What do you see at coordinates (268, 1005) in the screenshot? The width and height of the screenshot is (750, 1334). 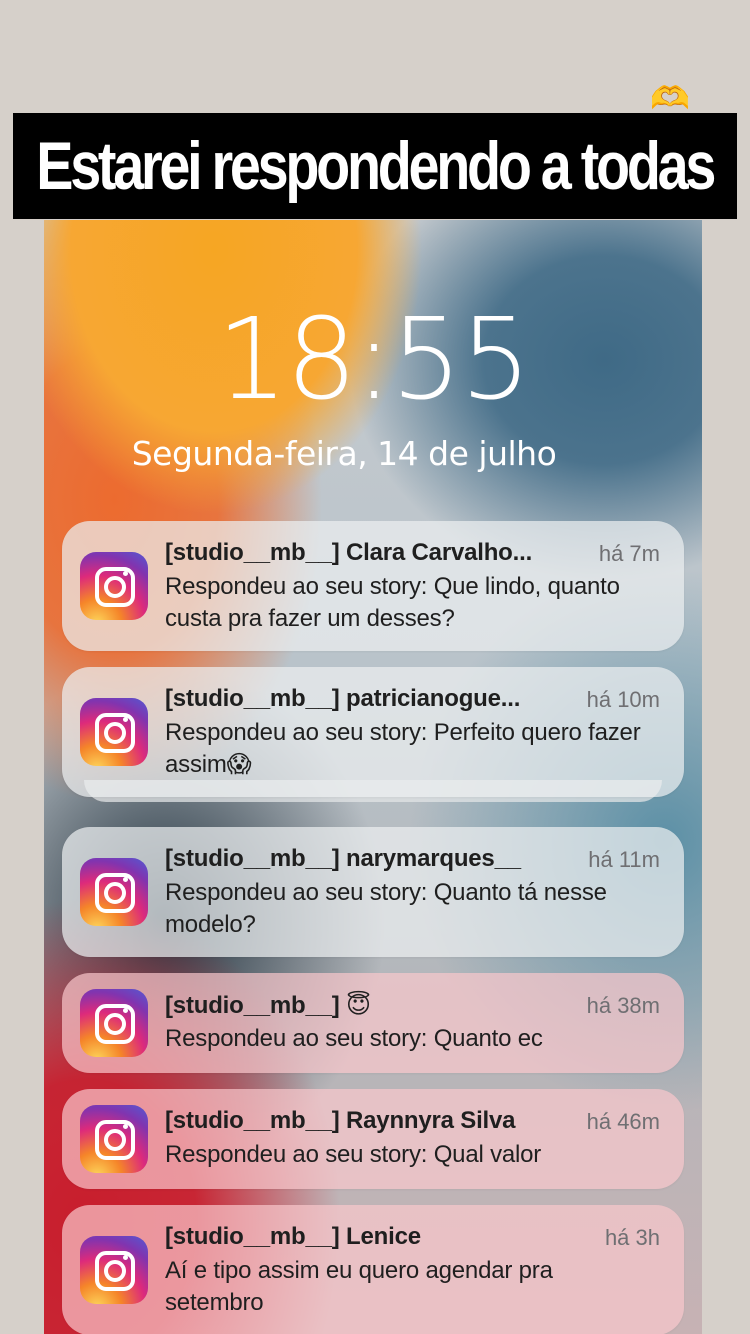 I see `notification-title: [studio__mb__] 😇` at bounding box center [268, 1005].